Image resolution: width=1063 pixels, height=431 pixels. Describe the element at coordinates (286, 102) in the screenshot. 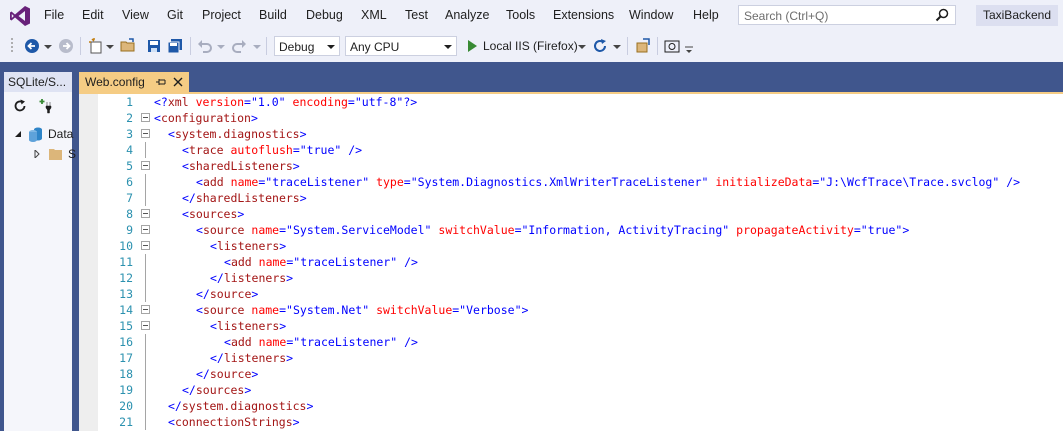

I see `code-text: <?xml version="1.0" encoding="utf-8"?>` at that location.